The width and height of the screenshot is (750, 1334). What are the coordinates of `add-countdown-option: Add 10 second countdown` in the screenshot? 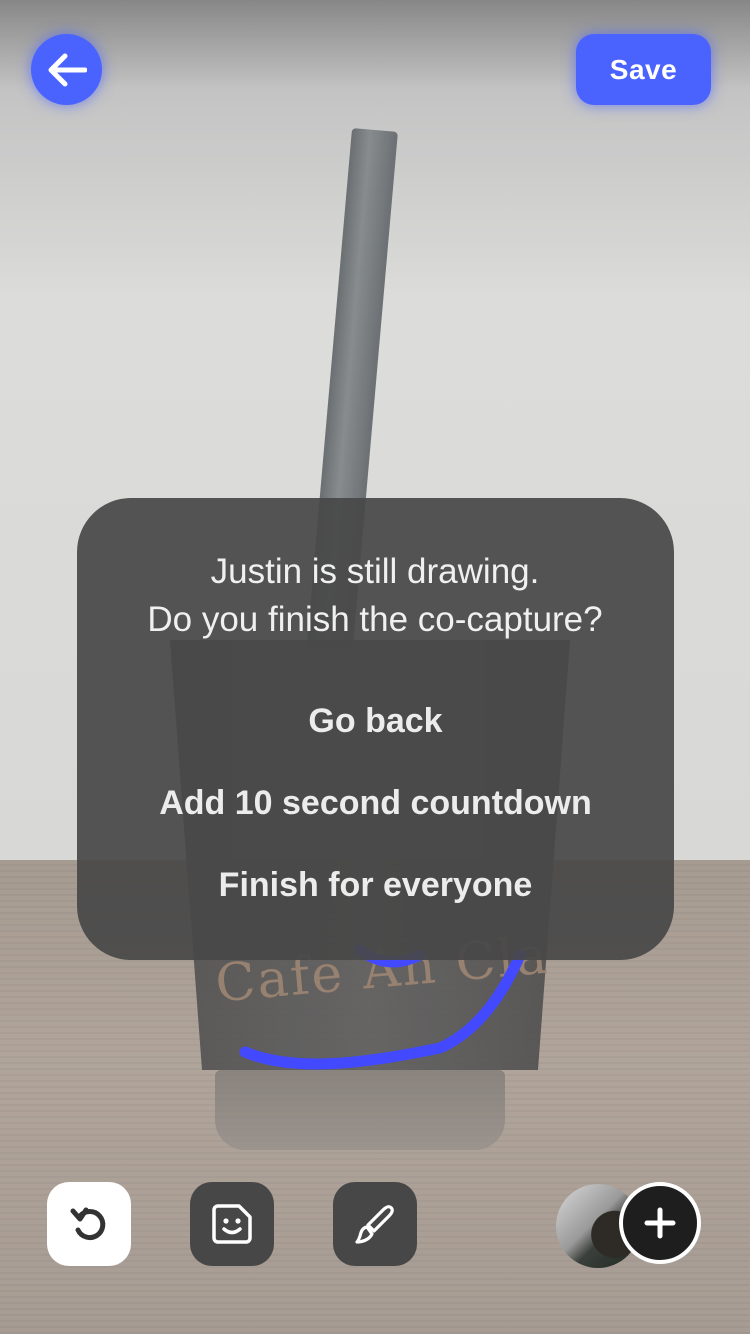 It's located at (375, 803).